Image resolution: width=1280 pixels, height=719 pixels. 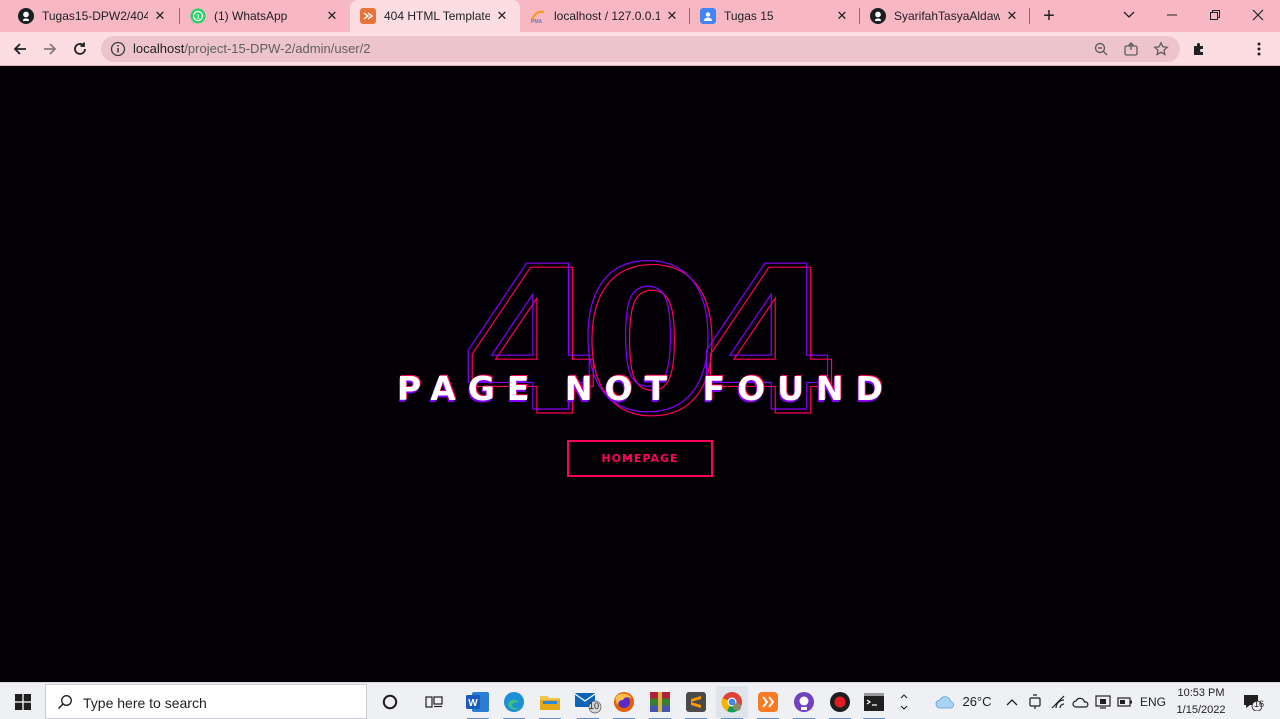 I want to click on tab-search-button, so click(x=1129, y=15).